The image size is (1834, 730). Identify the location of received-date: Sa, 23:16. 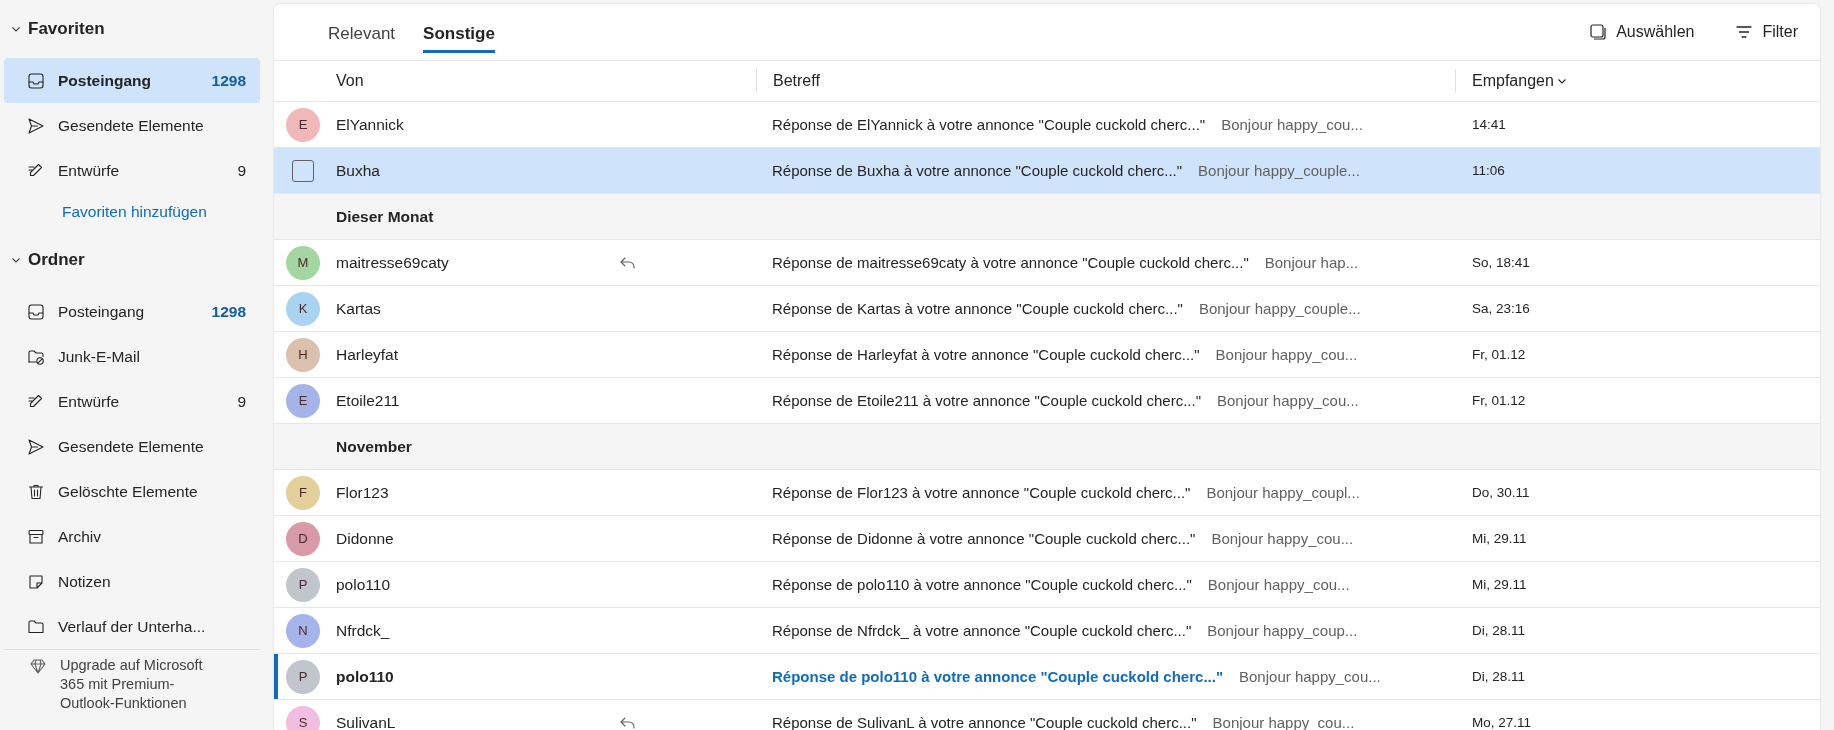
(1501, 308).